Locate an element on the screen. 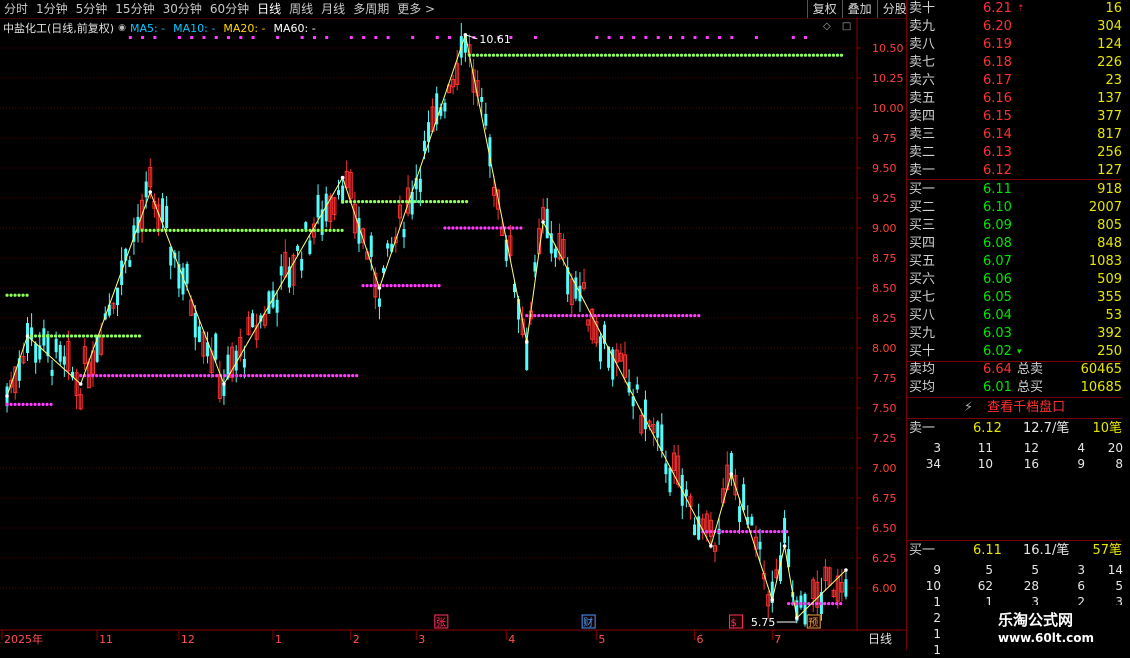  tool-button-0: 复权 is located at coordinates (824, 9).